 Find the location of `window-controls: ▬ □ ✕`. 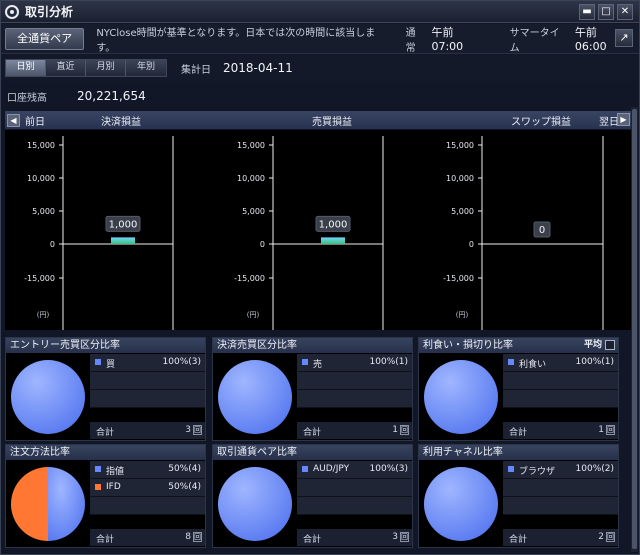

window-controls: ▬ □ ✕ is located at coordinates (606, 12).